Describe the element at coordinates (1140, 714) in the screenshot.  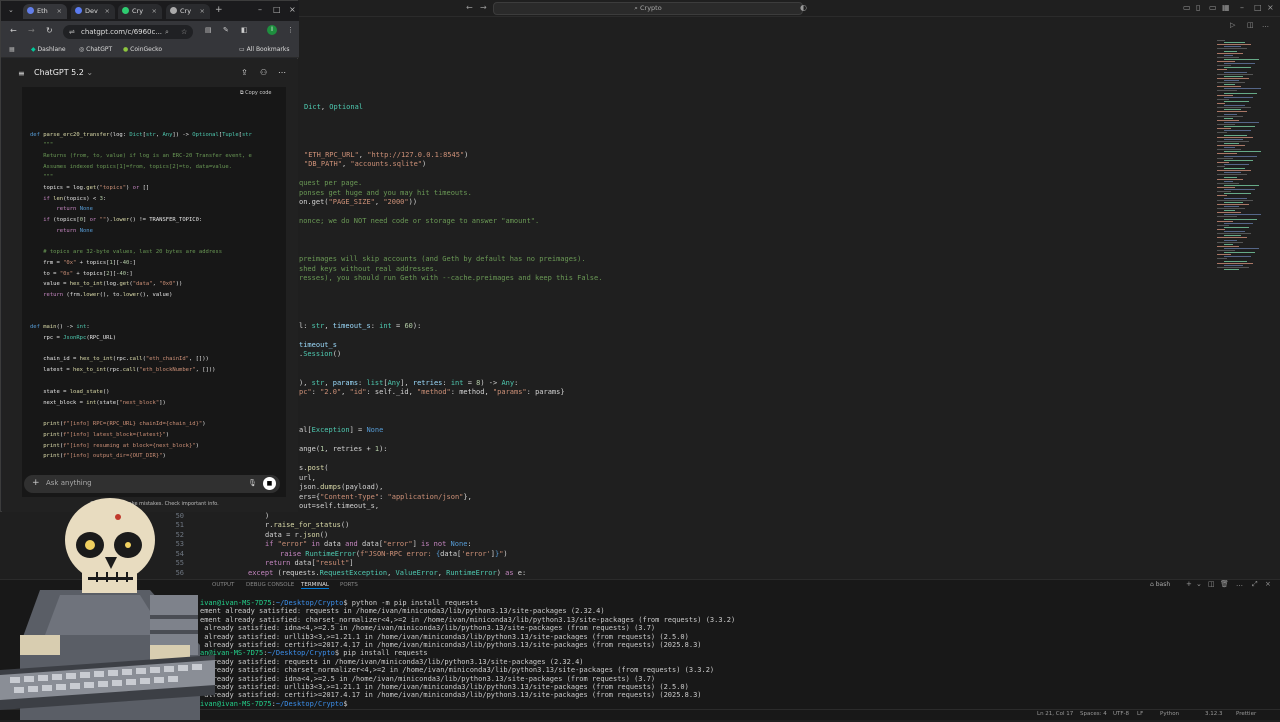
I see `line-ending: LF` at that location.